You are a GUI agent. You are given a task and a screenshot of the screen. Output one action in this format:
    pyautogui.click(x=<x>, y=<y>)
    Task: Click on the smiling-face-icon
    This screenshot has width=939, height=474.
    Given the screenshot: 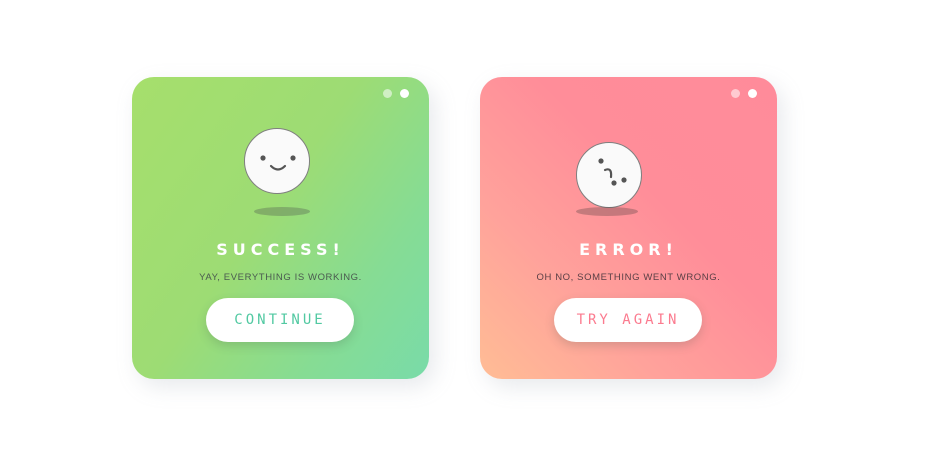 What is the action you would take?
    pyautogui.click(x=277, y=161)
    